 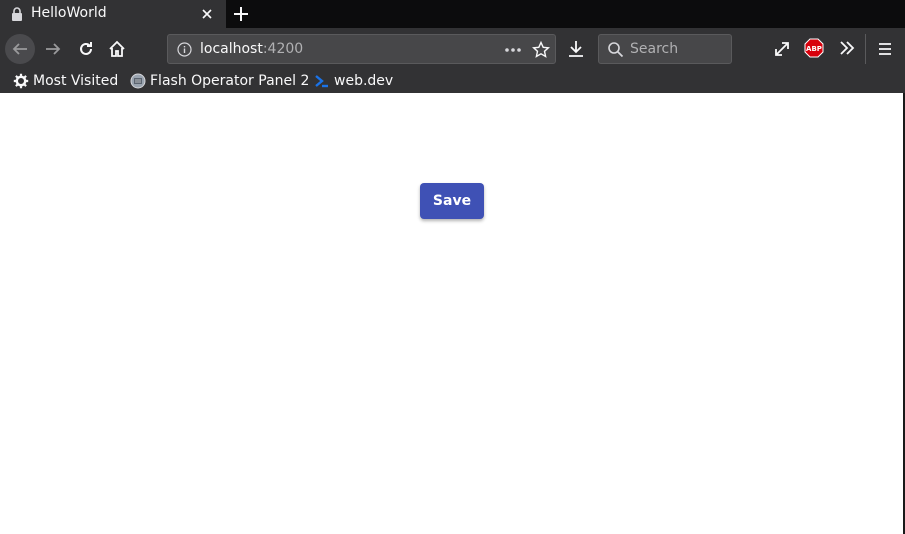 I want to click on adblock-label: ABP, so click(x=814, y=49).